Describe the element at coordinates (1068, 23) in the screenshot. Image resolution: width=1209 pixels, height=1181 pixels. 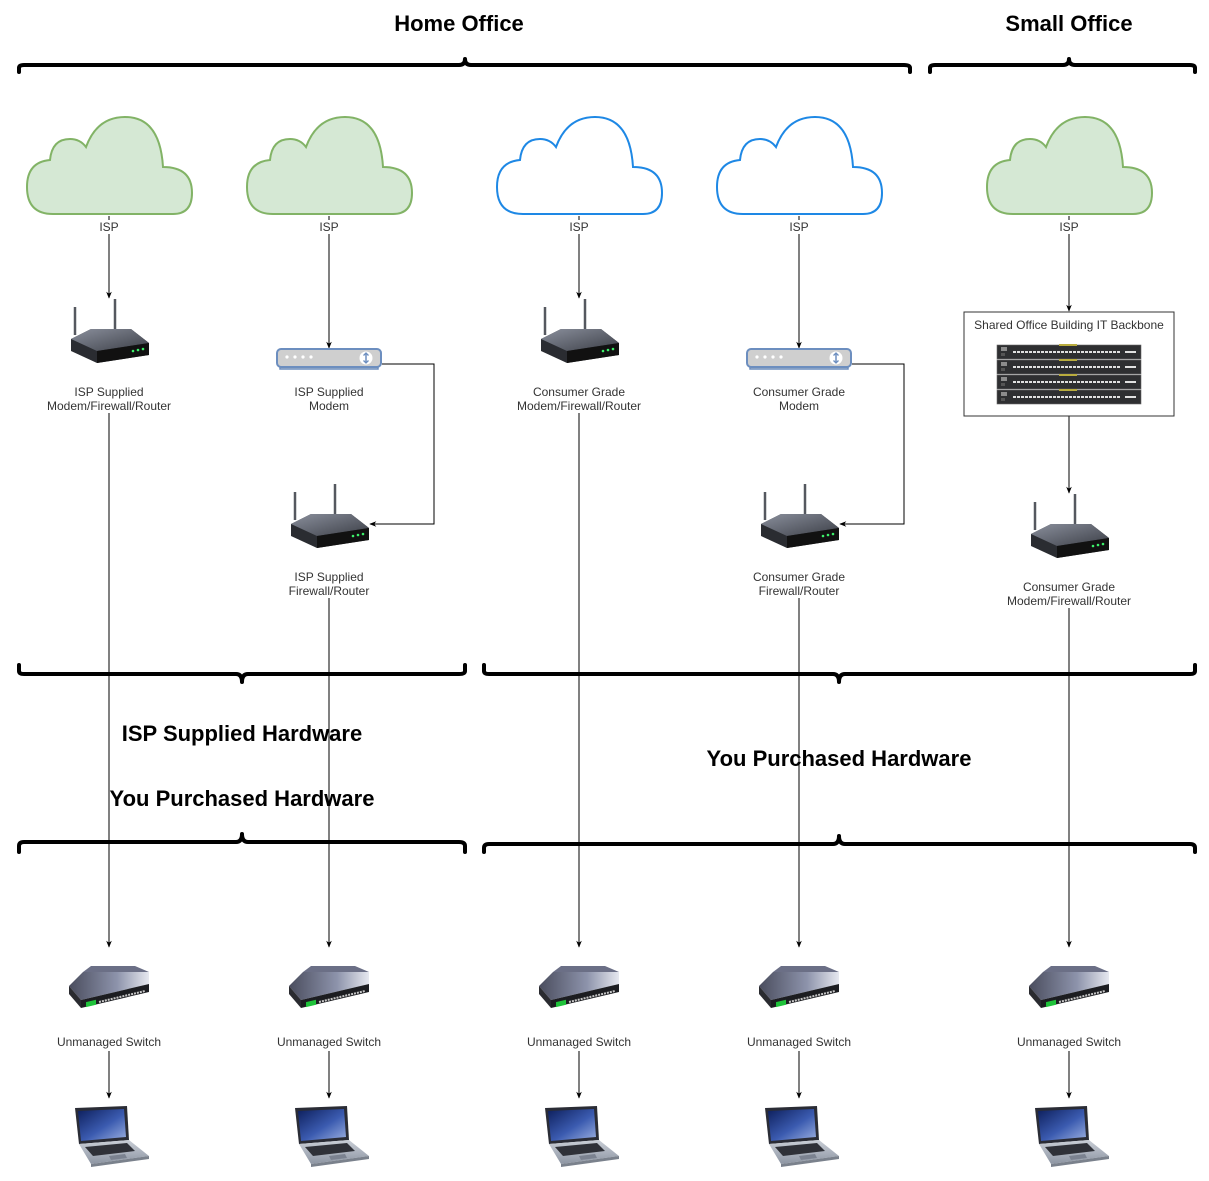
I see `group-title-small-office: Small Office` at that location.